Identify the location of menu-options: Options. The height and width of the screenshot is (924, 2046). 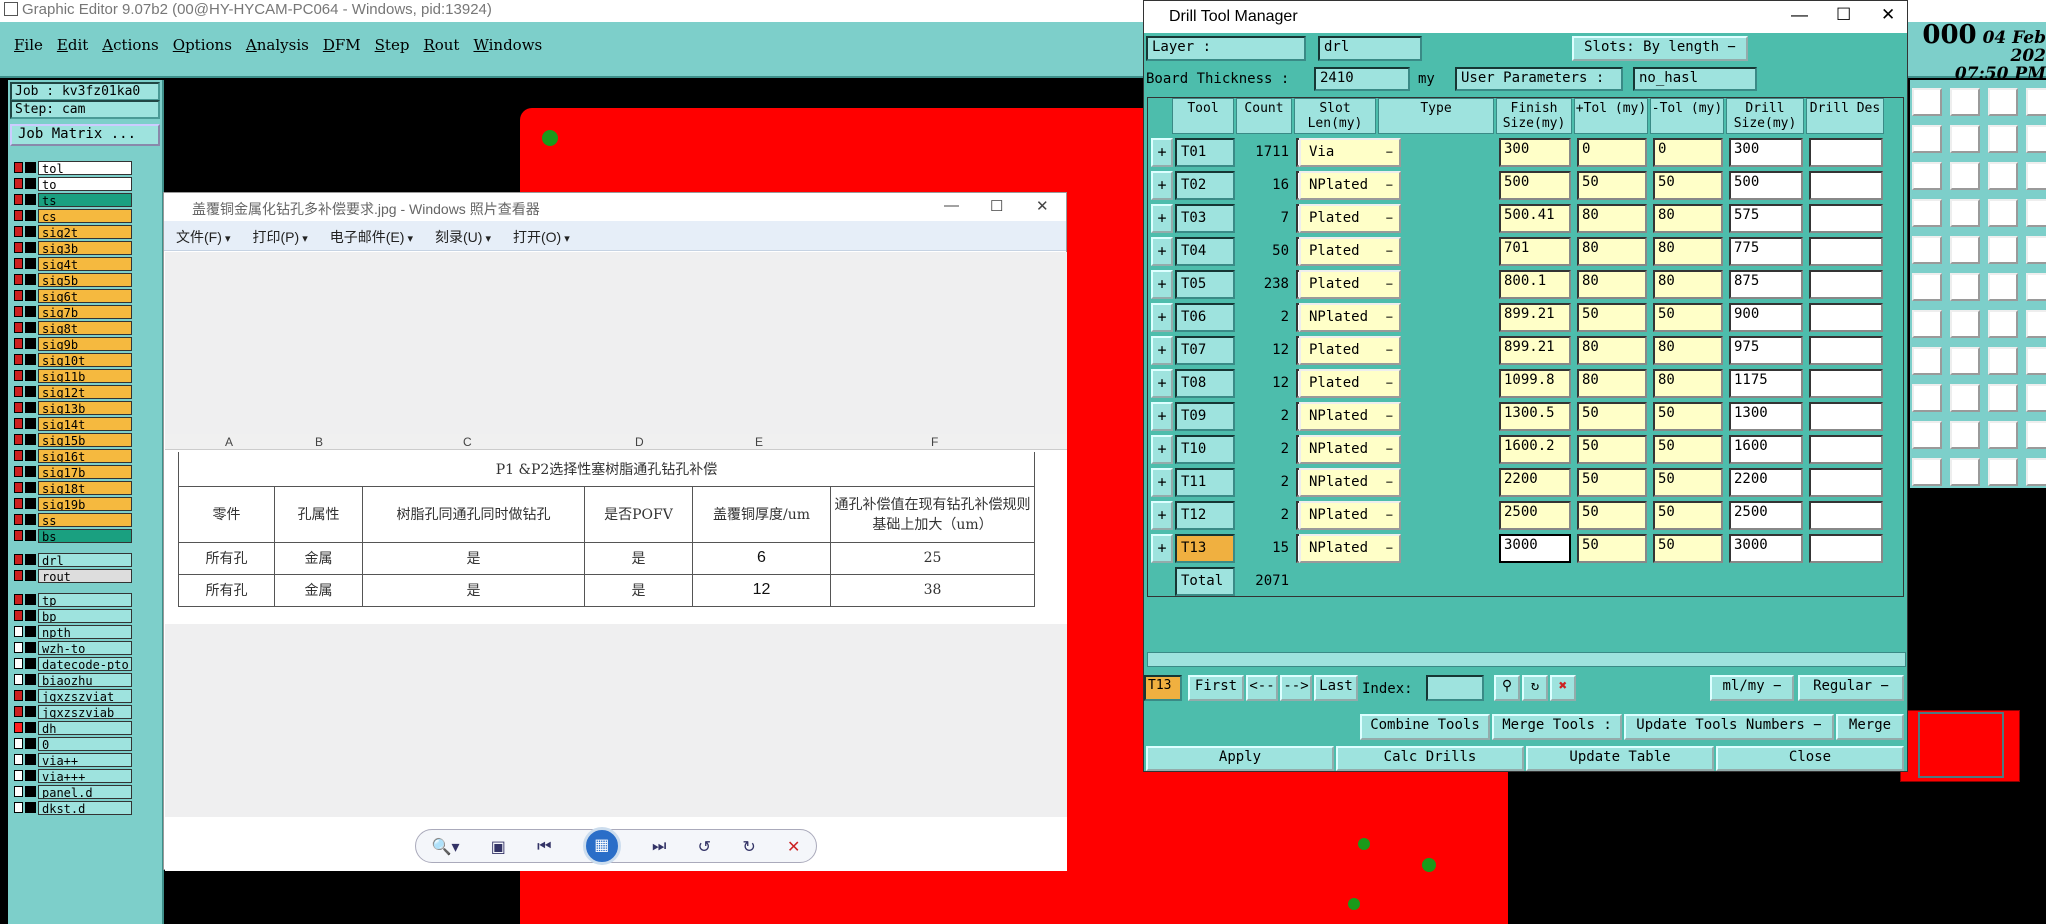
(202, 50).